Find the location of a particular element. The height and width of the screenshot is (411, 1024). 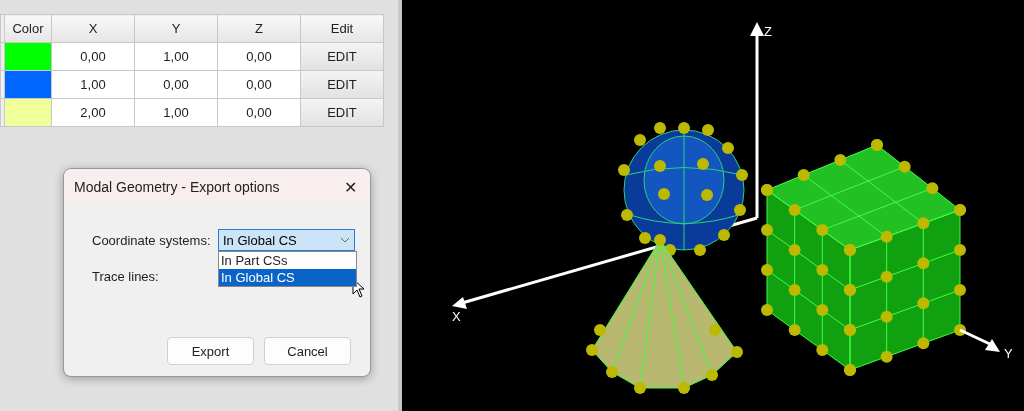

column-header: Color is located at coordinates (28, 28).